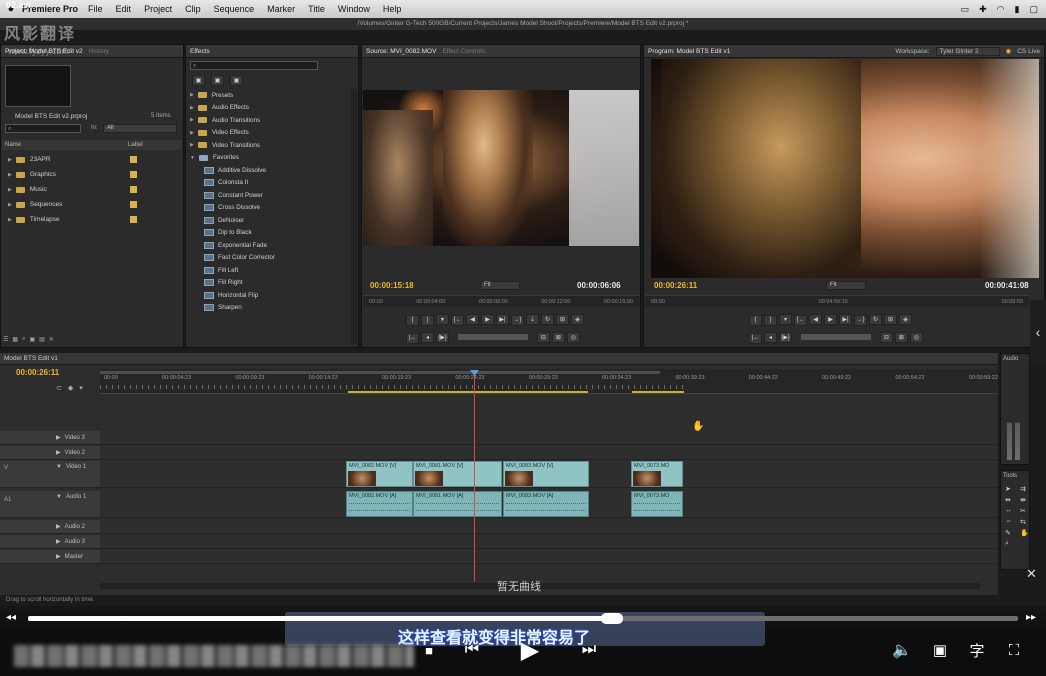  I want to click on effect-item: Fill Right, so click(223, 283).